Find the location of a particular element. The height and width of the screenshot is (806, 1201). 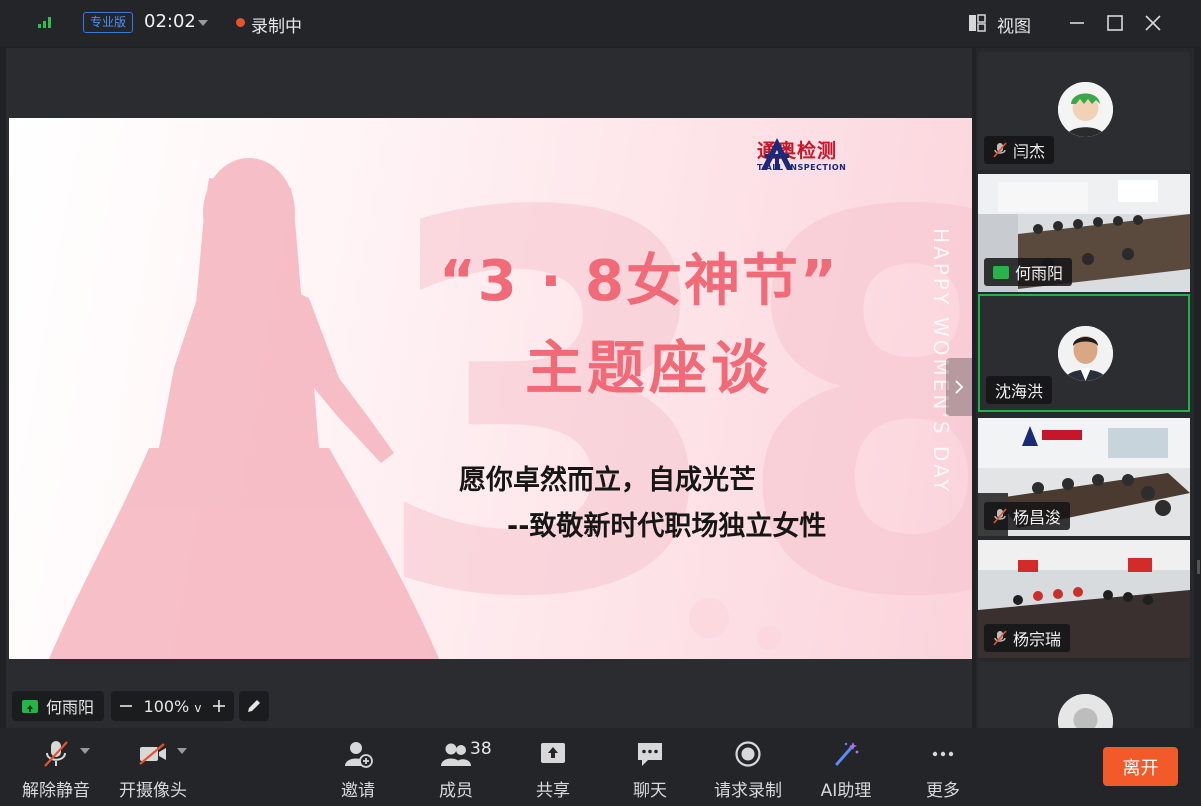

invite-button: 邀请 is located at coordinates (358, 767).